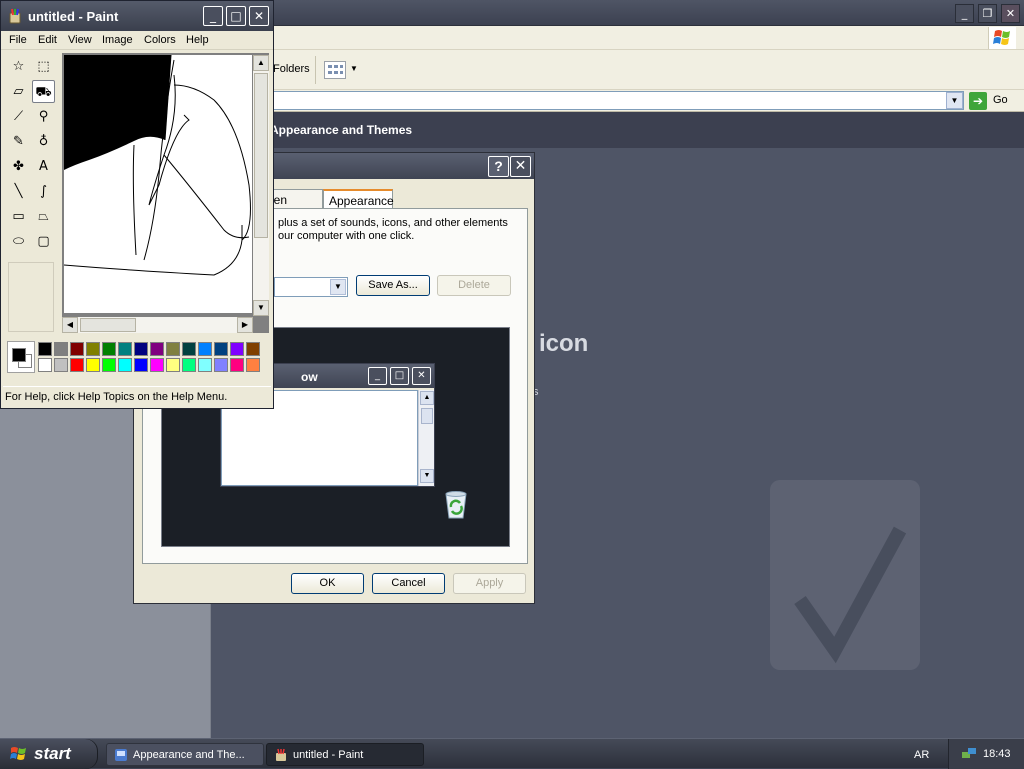 This screenshot has height=769, width=1024. Describe the element at coordinates (213, 16) in the screenshot. I see `paint-minimize-button: _` at that location.